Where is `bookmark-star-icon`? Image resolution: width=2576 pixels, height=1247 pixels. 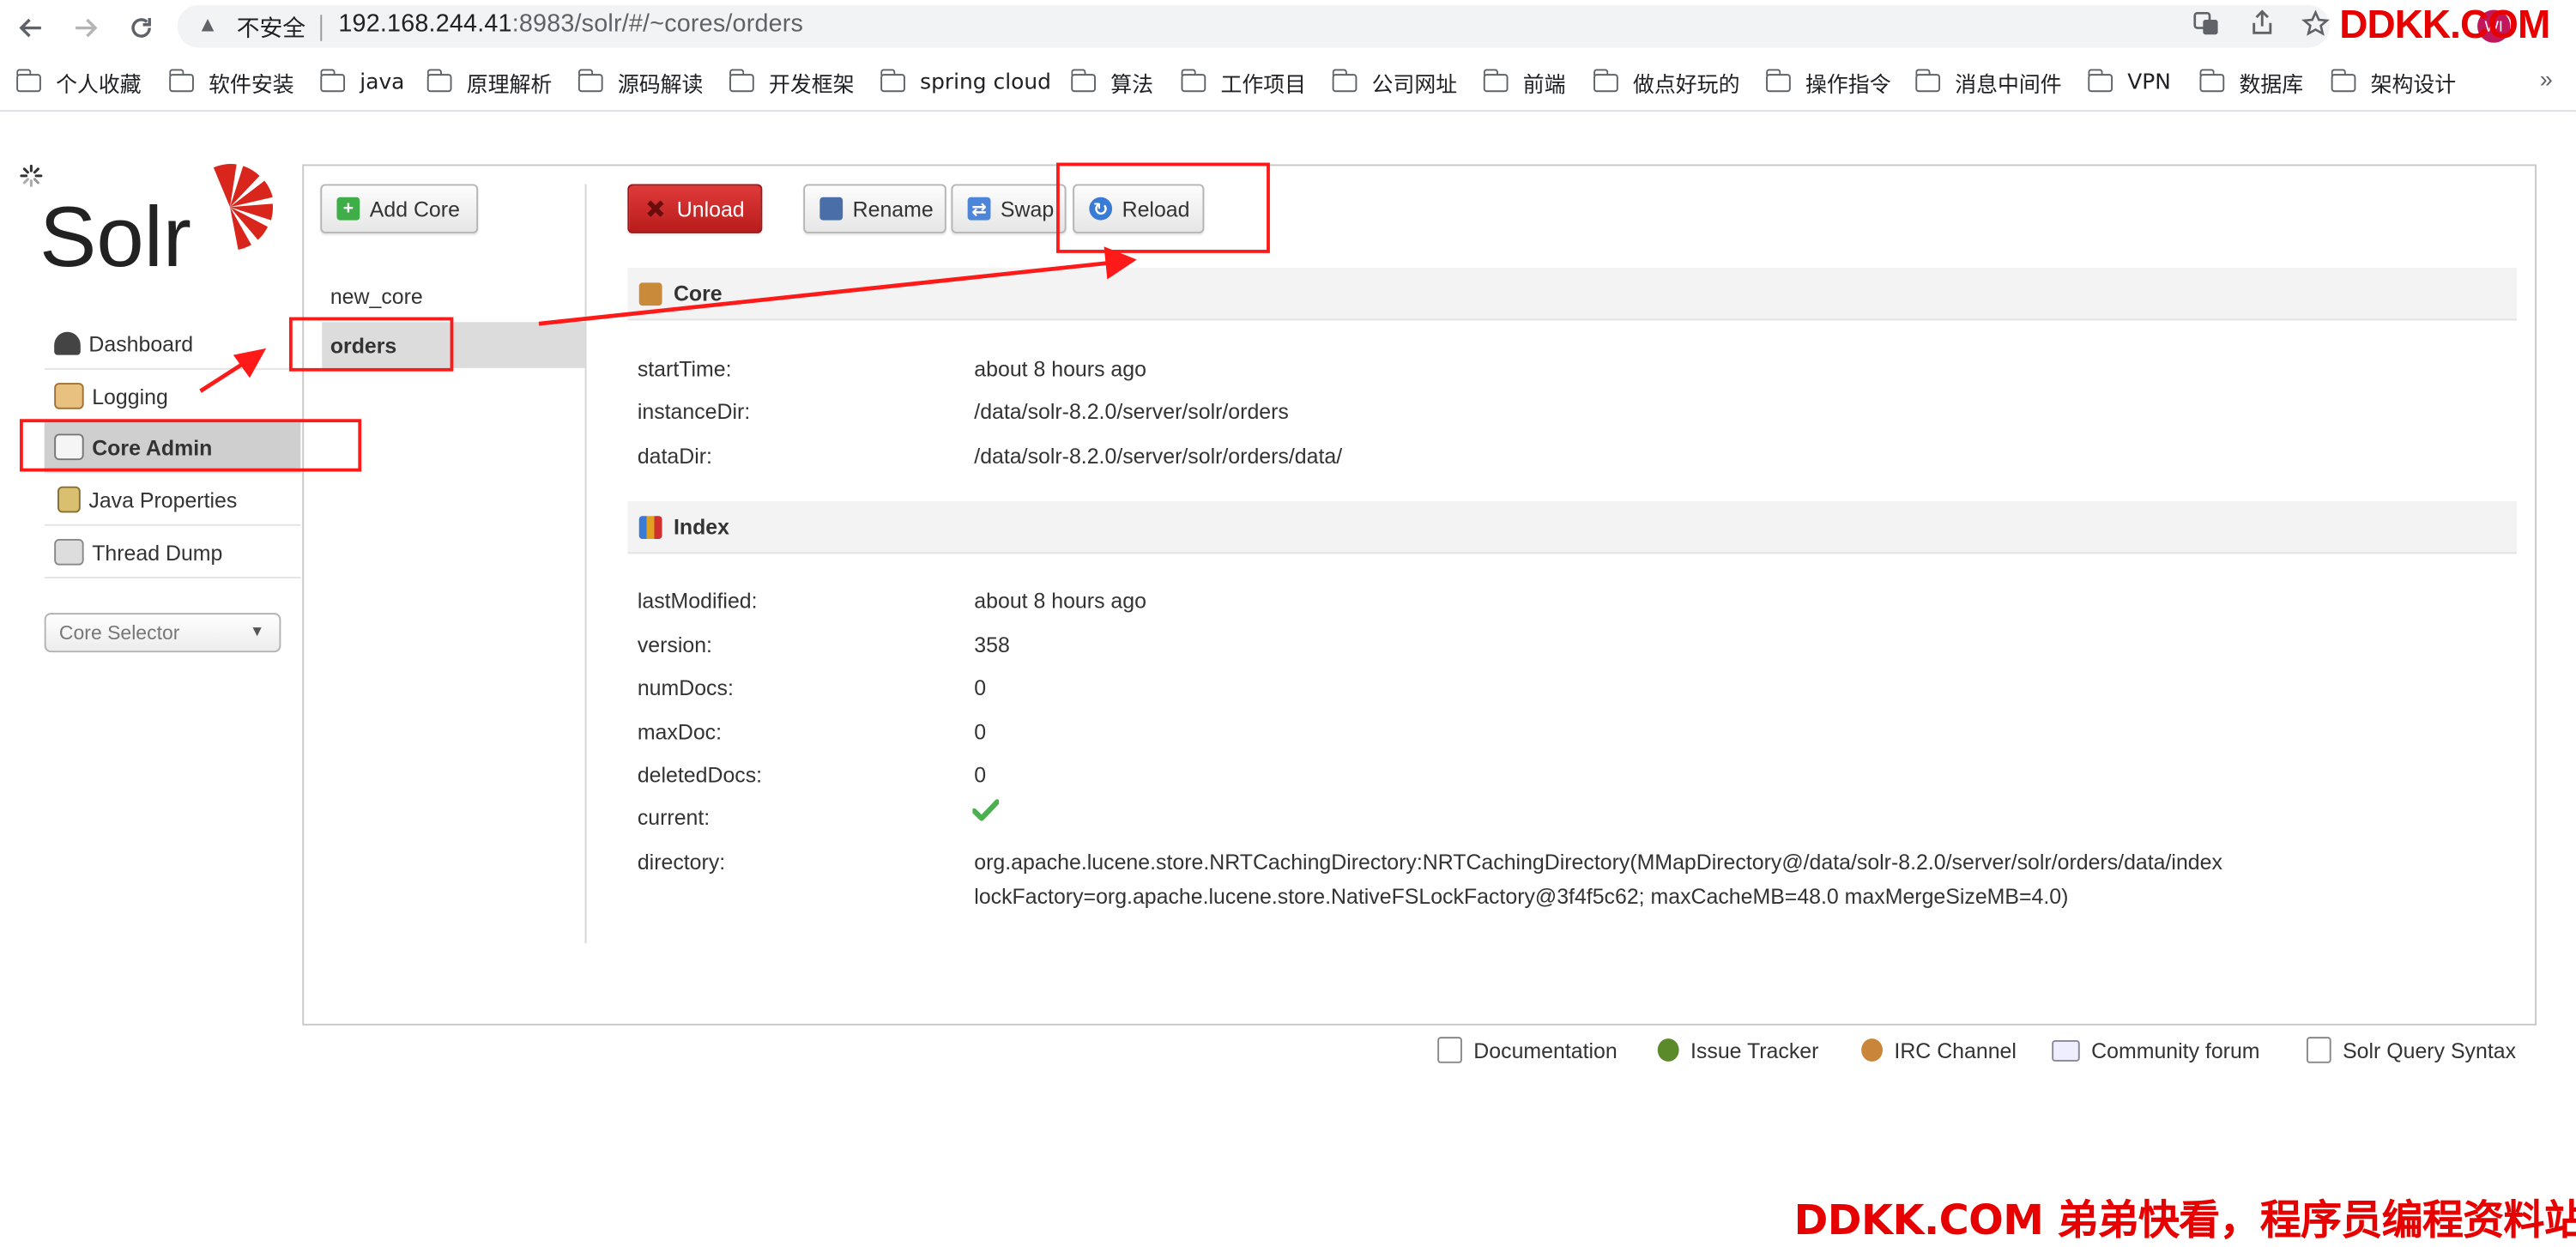 bookmark-star-icon is located at coordinates (2315, 26).